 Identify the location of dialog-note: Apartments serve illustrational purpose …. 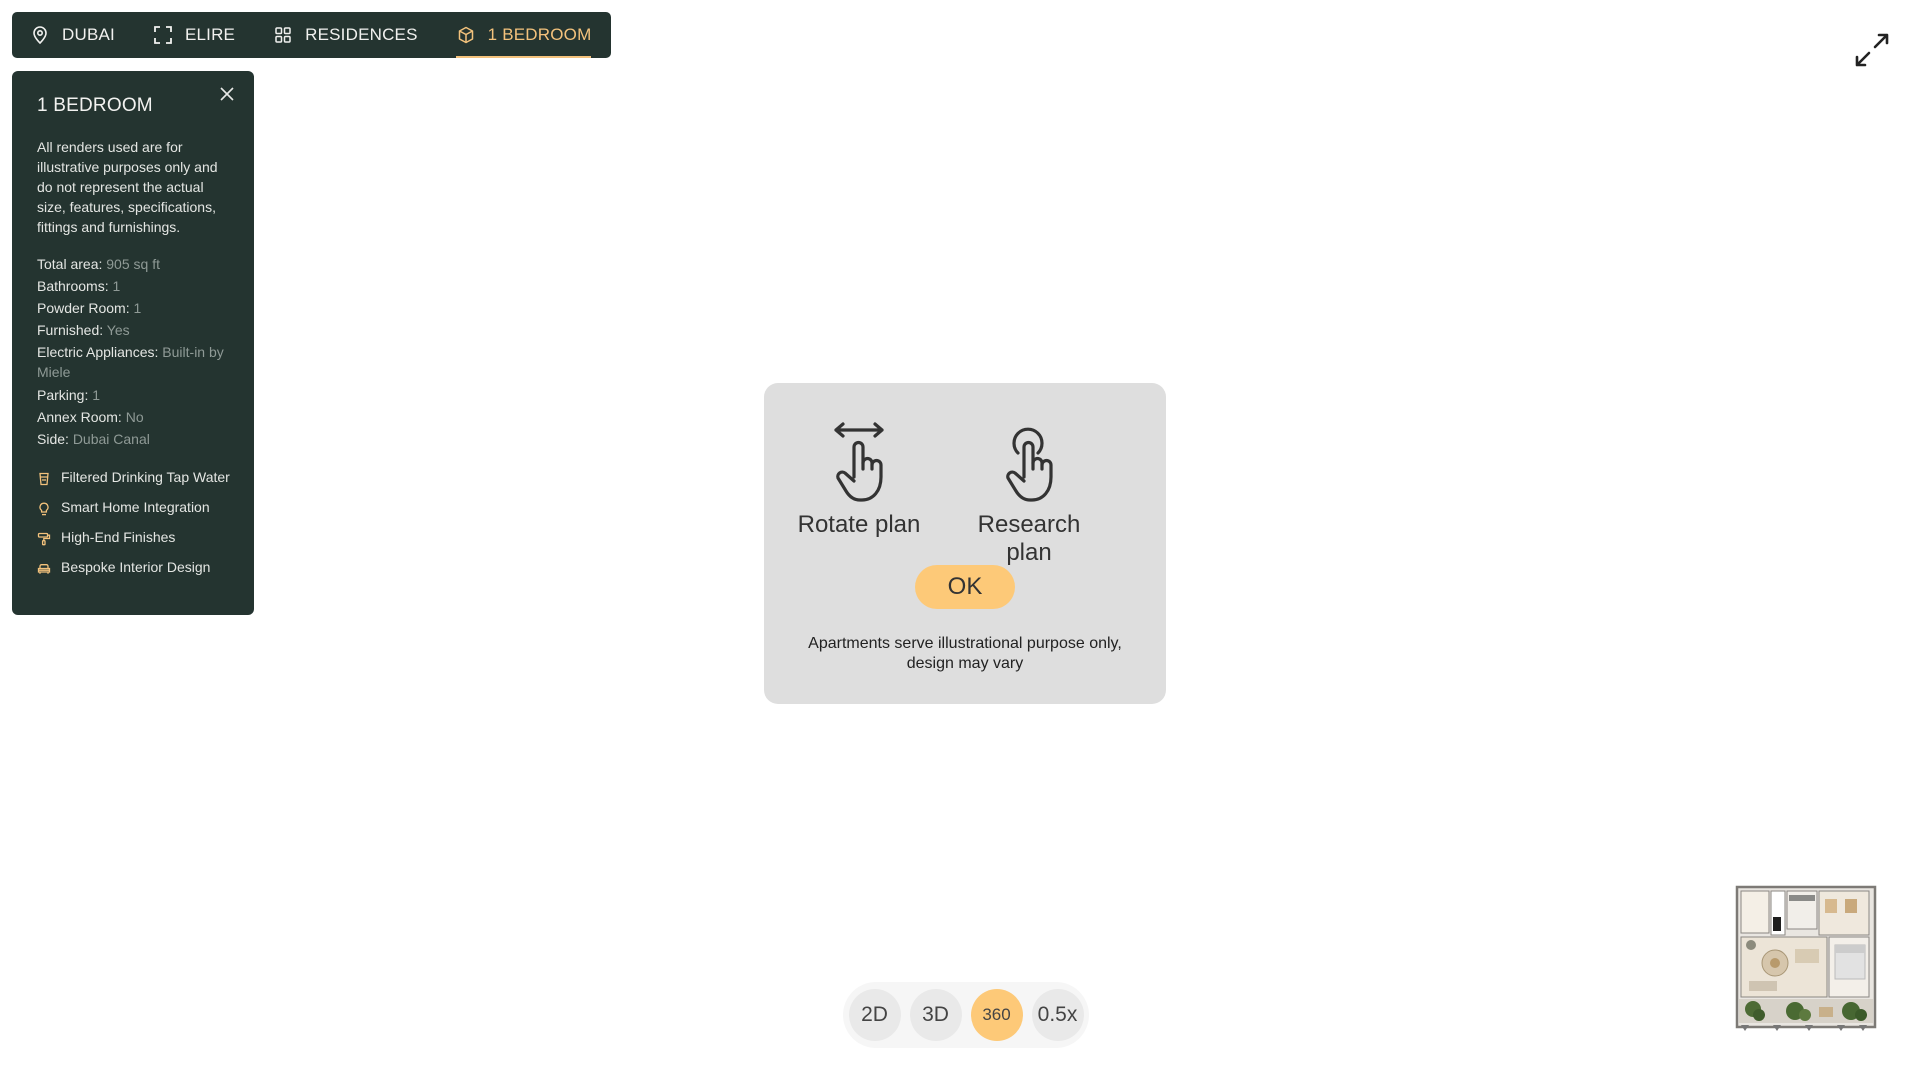
(965, 653).